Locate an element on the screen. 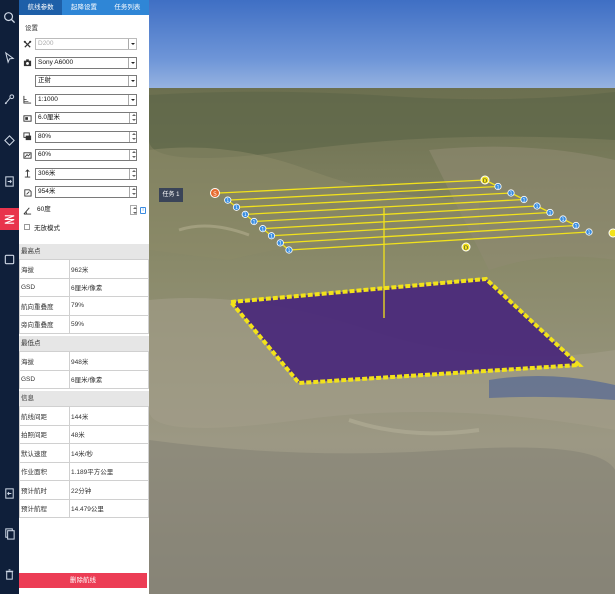 This screenshot has height=594, width=615. select-cursor-icon is located at coordinates (9, 57).